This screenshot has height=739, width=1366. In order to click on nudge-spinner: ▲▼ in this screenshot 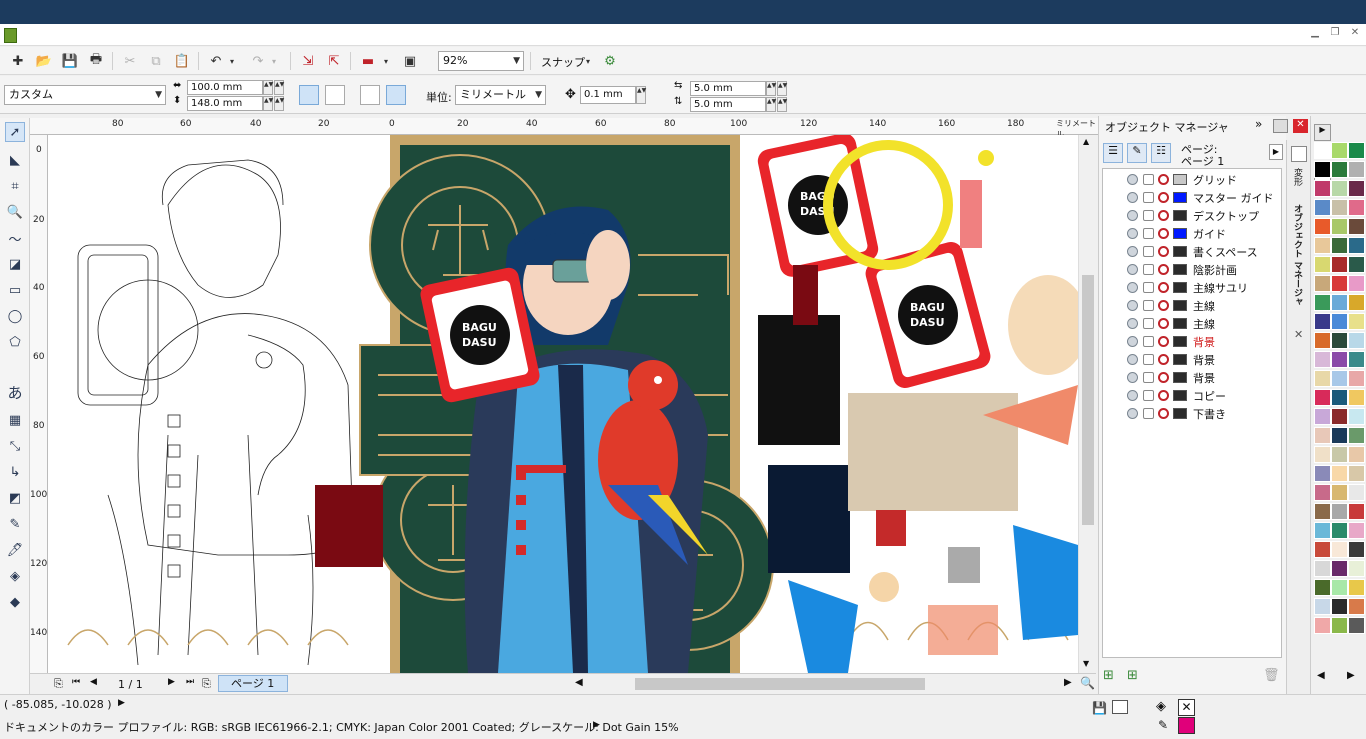, I will do `click(641, 95)`.